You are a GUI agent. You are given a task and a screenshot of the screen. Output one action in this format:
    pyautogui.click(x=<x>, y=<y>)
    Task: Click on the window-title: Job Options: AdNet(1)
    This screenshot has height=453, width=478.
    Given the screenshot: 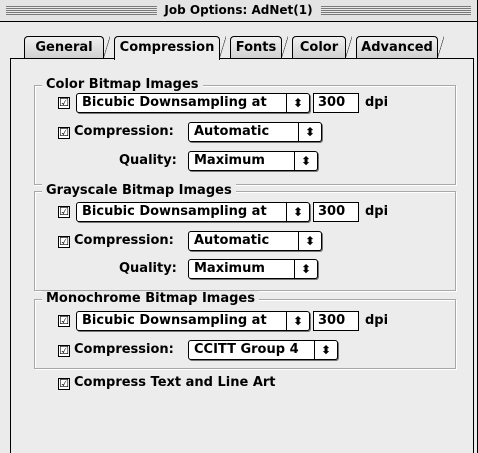 What is the action you would take?
    pyautogui.click(x=238, y=10)
    